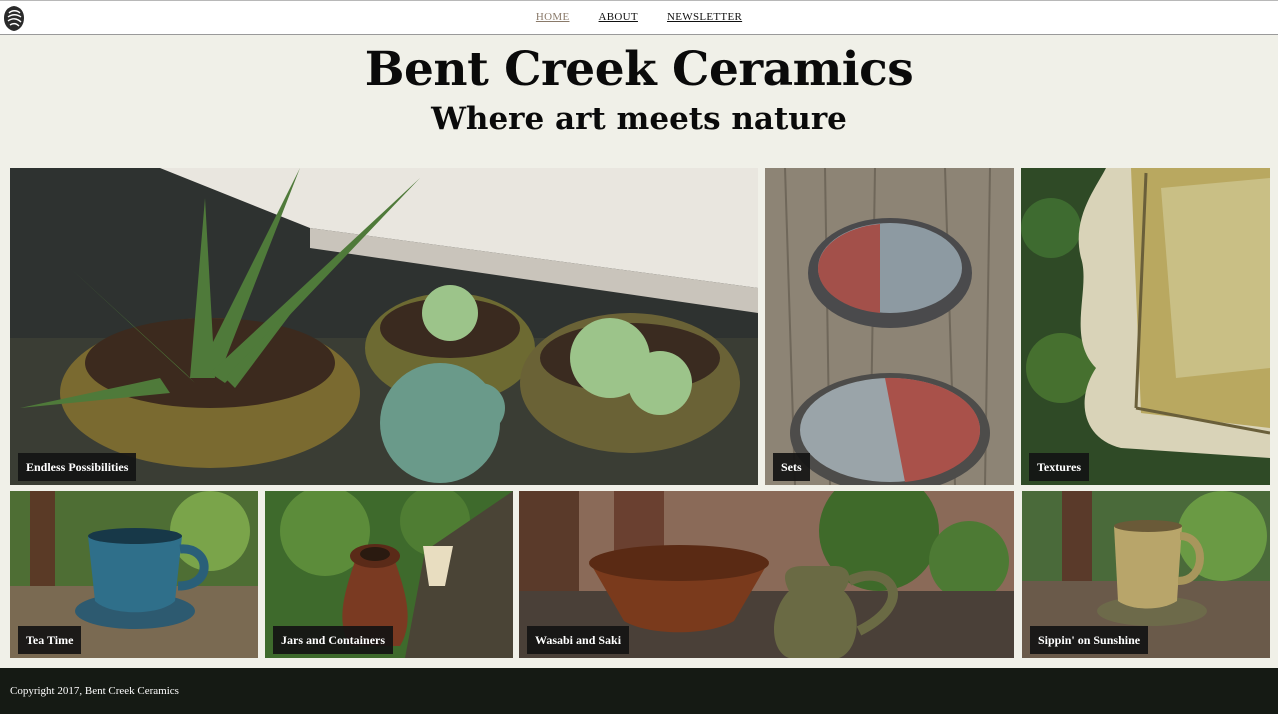 The width and height of the screenshot is (1278, 714). Describe the element at coordinates (77, 467) in the screenshot. I see `tile-caption: Endless Possibilities` at that location.